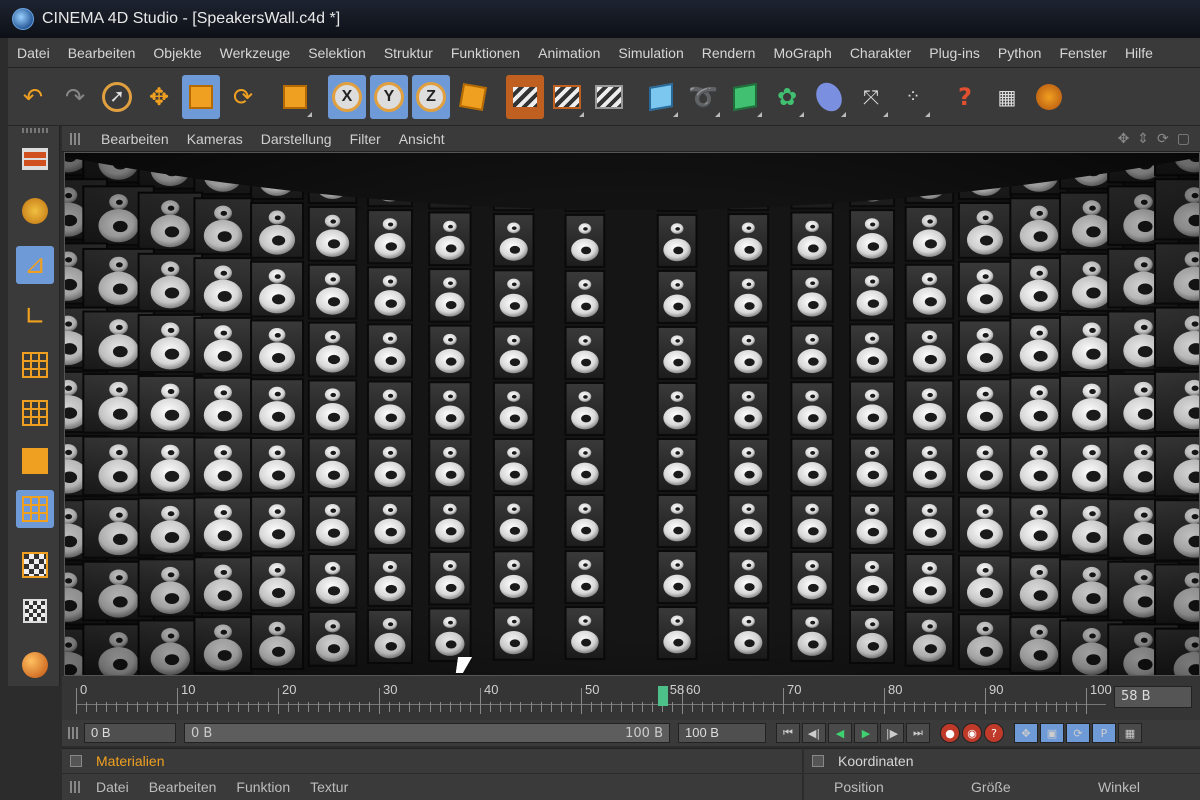  Describe the element at coordinates (788, 733) in the screenshot. I see `goto-start-button: ⏮` at that location.